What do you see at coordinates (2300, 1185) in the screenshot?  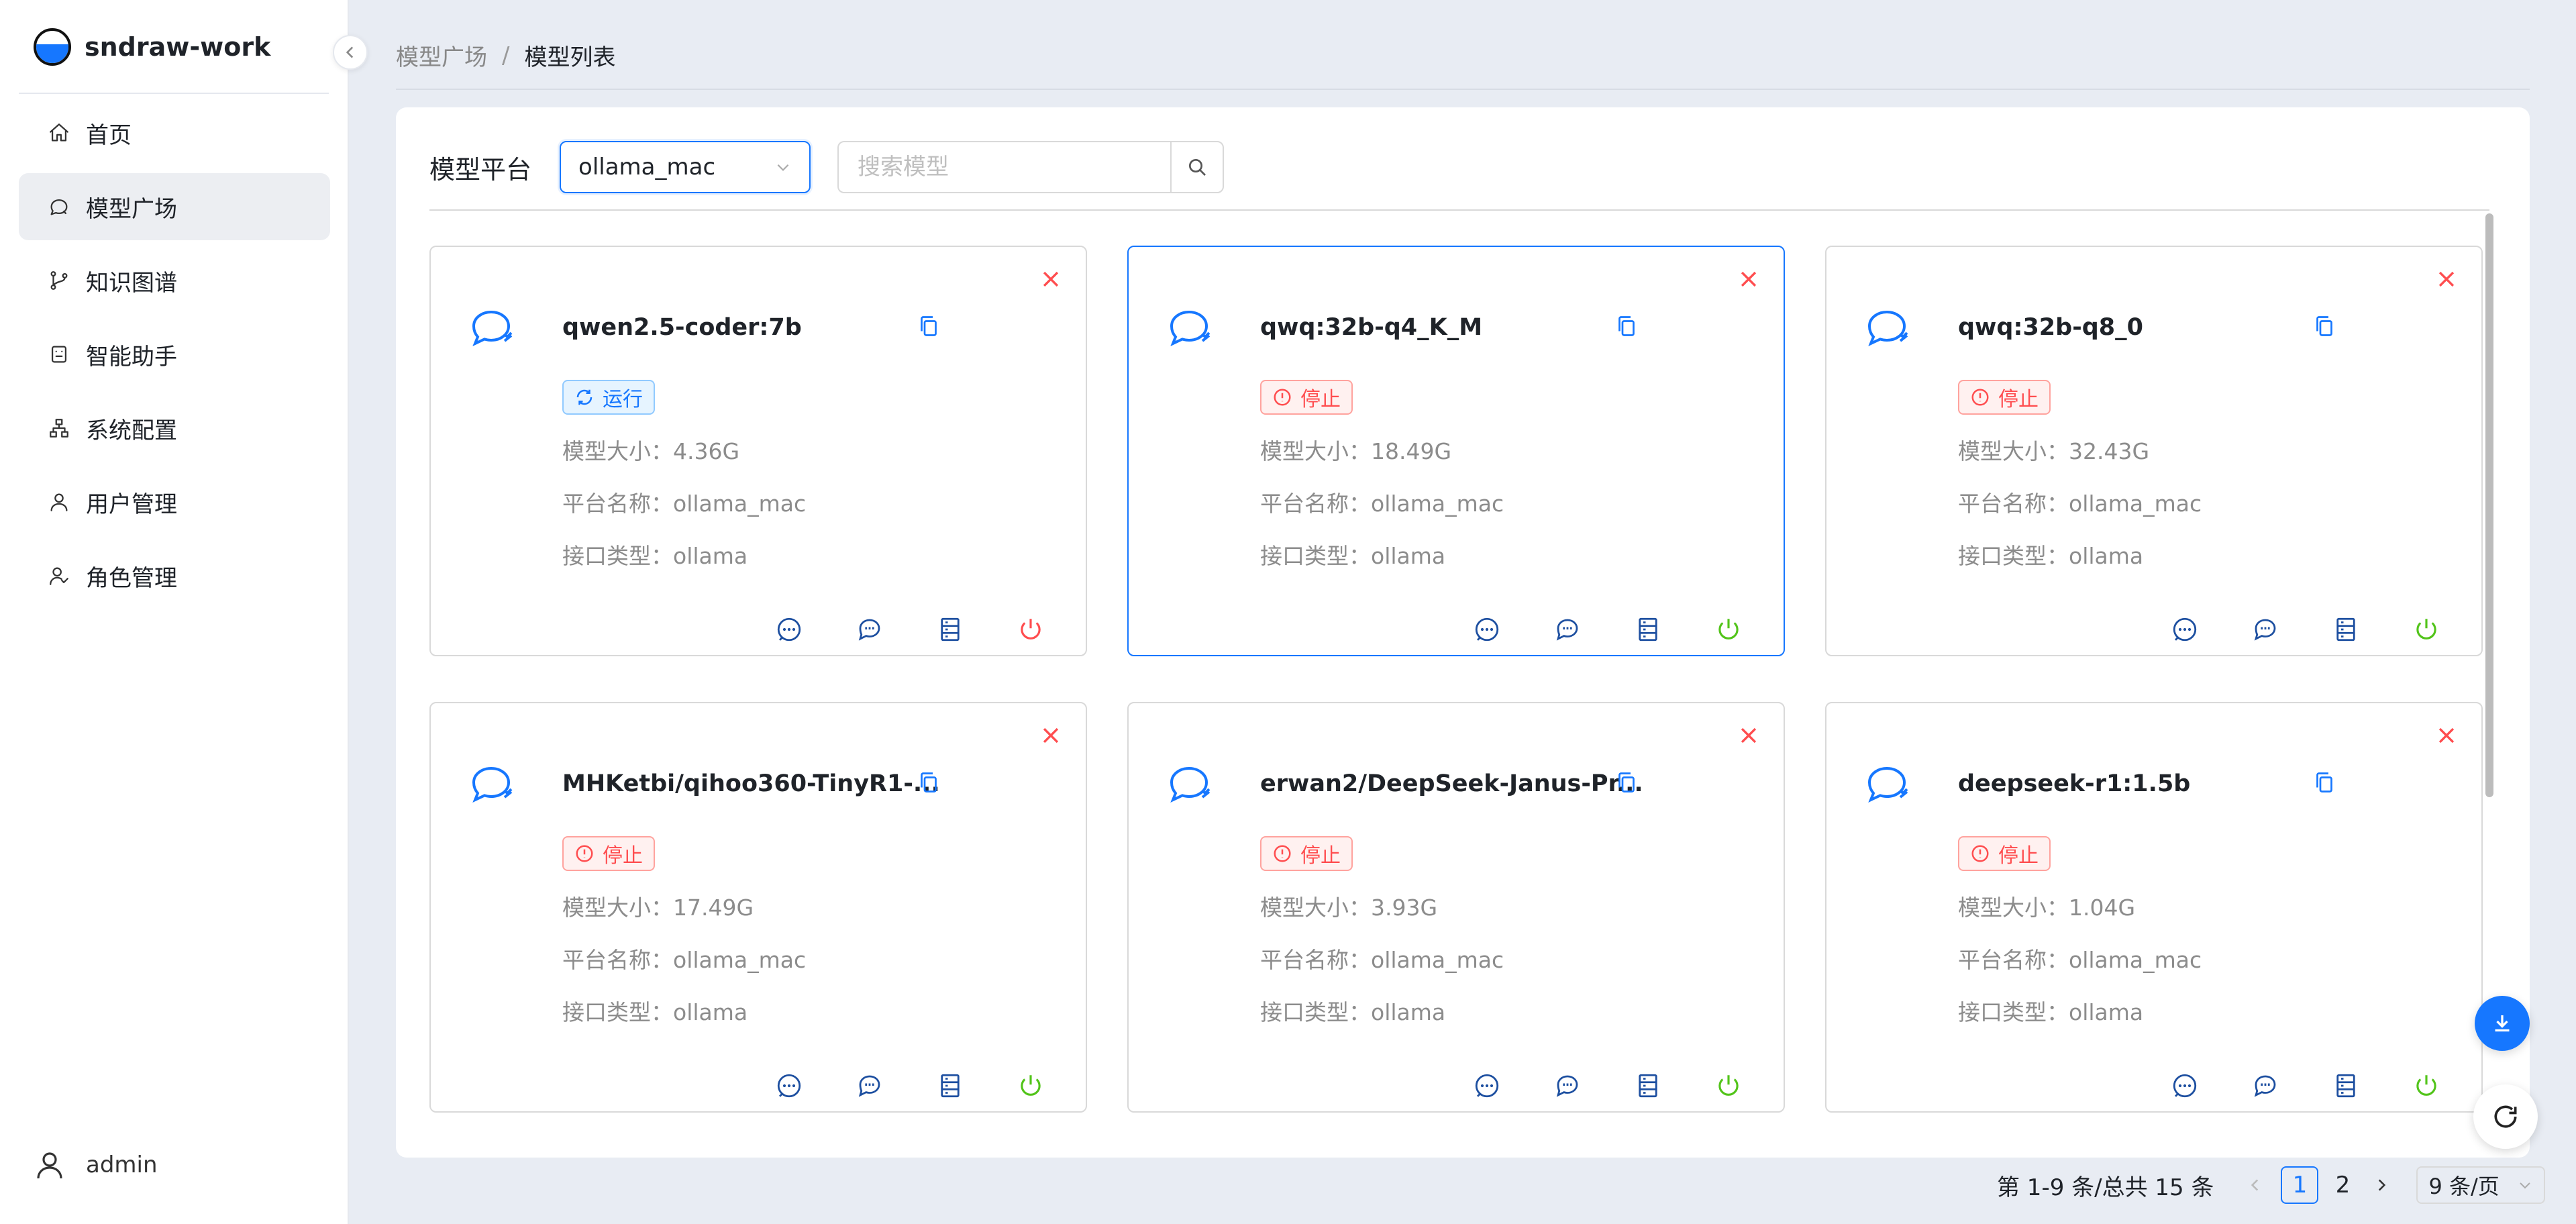 I see `page-1-button: 1` at bounding box center [2300, 1185].